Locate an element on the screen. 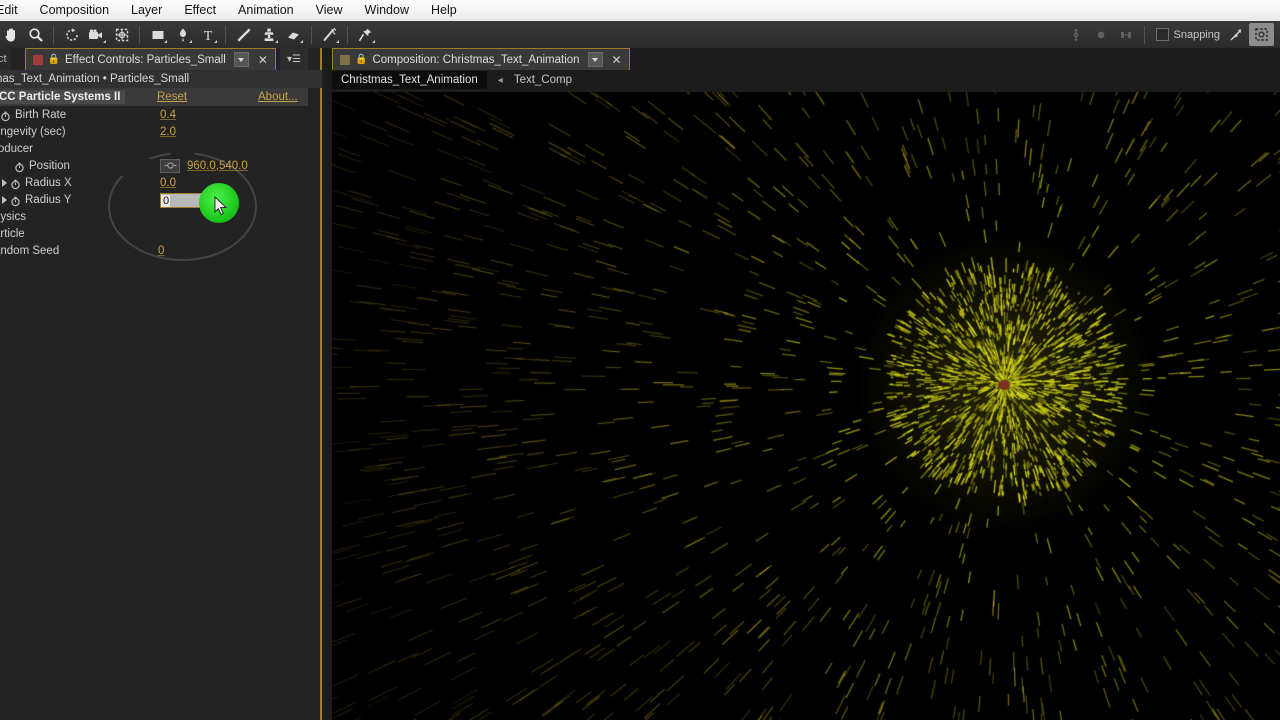  puppet-pin-tool-icon is located at coordinates (365, 34).